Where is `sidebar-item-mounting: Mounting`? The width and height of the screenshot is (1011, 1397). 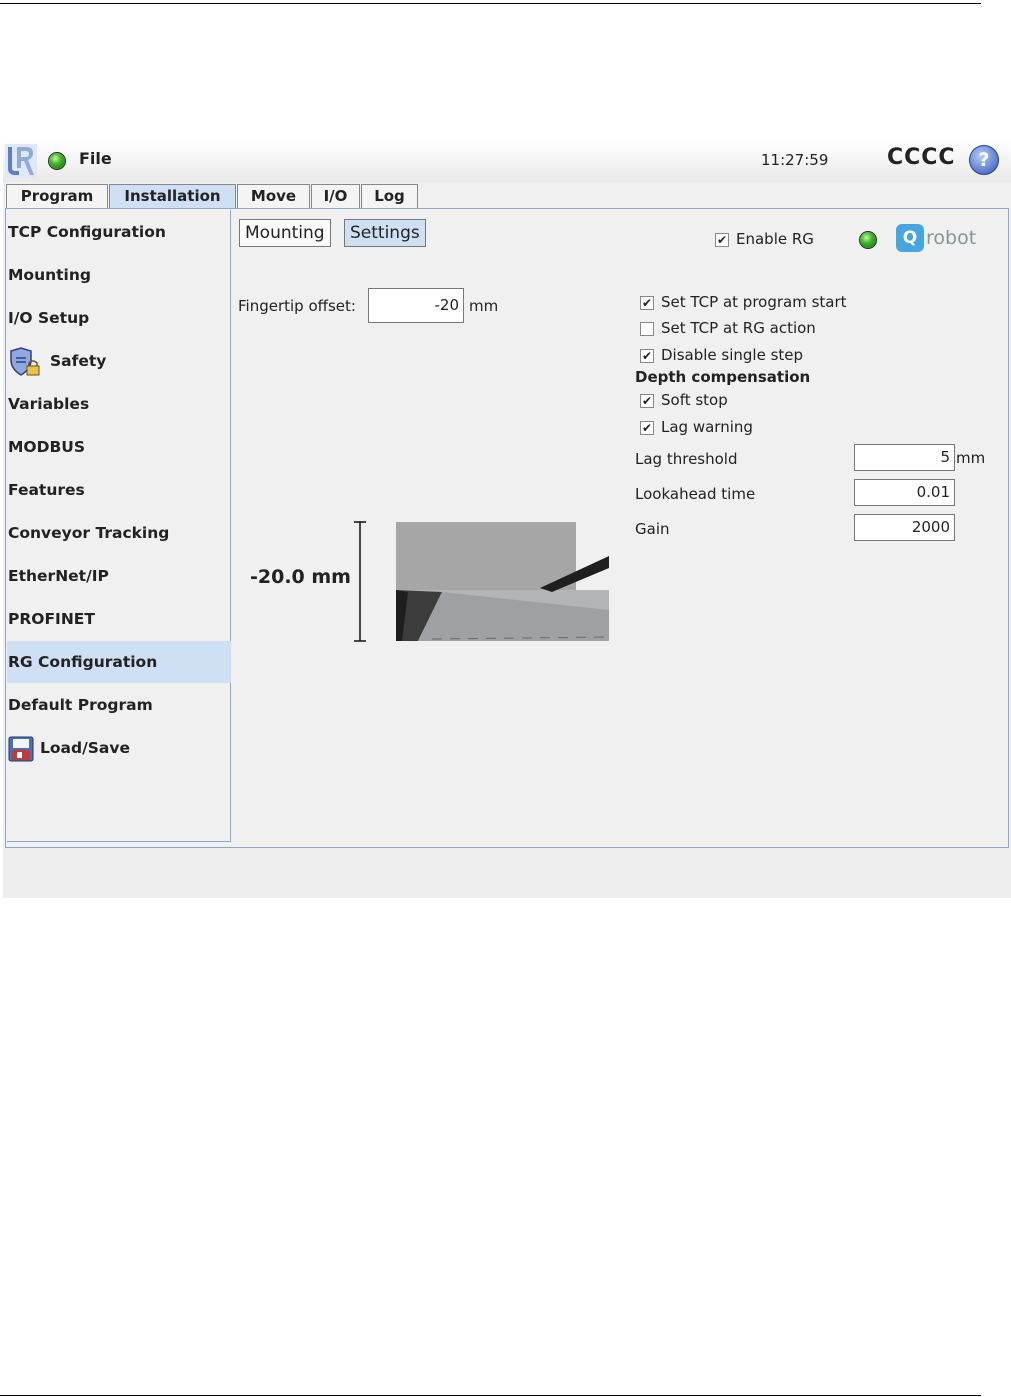
sidebar-item-mounting: Mounting is located at coordinates (119, 275).